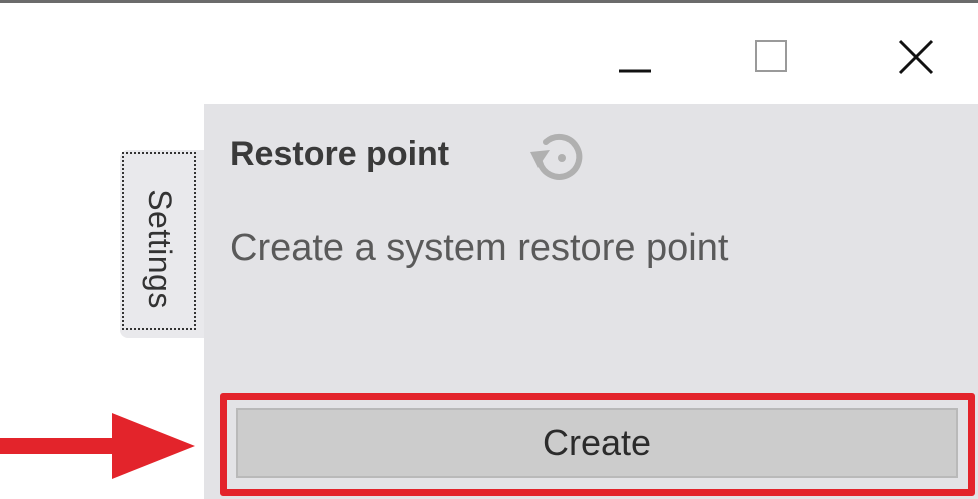 The width and height of the screenshot is (978, 499). What do you see at coordinates (340, 153) in the screenshot?
I see `restore-point-title: Restore point` at bounding box center [340, 153].